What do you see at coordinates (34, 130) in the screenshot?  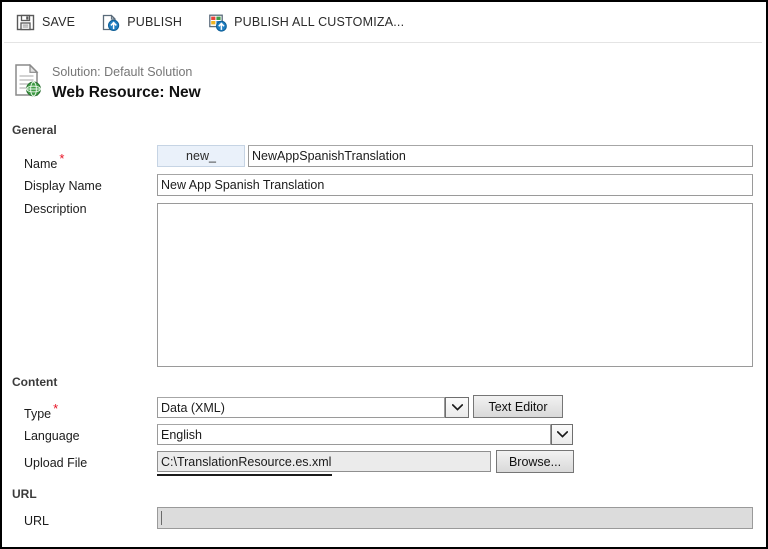 I see `section-heading-general: General` at bounding box center [34, 130].